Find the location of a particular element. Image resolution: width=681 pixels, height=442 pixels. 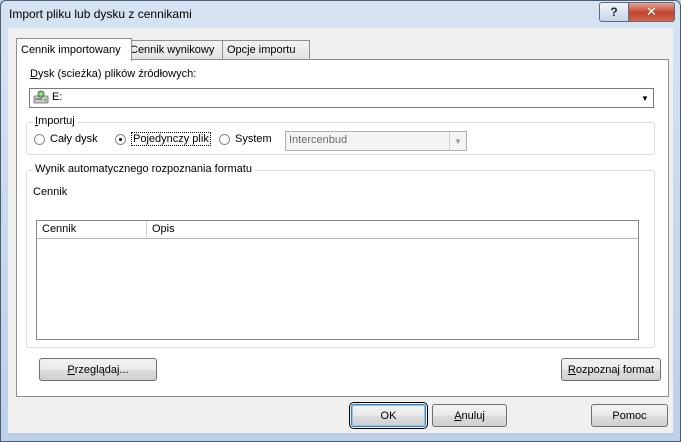

dropdown-button: ▼ is located at coordinates (645, 98).